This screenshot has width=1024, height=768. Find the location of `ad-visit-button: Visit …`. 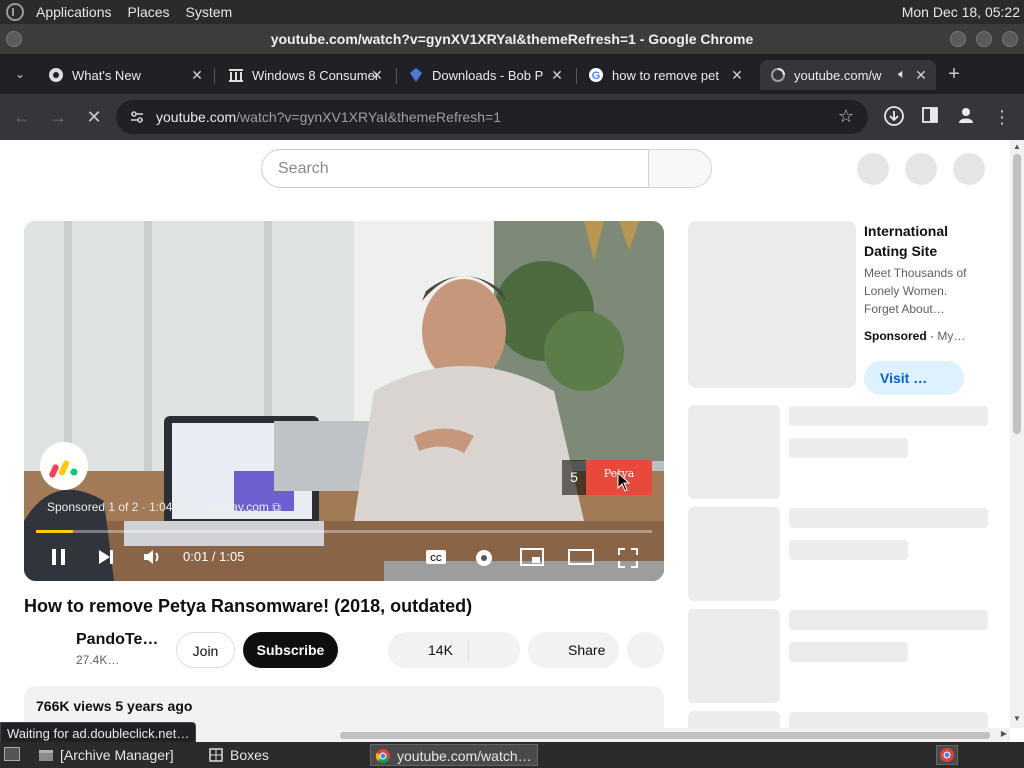

ad-visit-button: Visit … is located at coordinates (914, 378).